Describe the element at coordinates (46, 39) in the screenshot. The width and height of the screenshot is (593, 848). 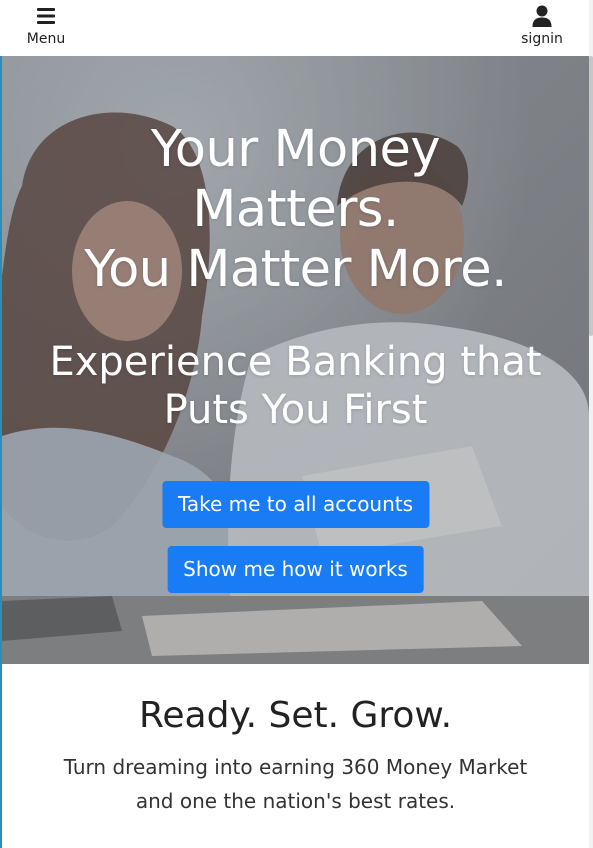
I see `menu-label: Menu` at that location.